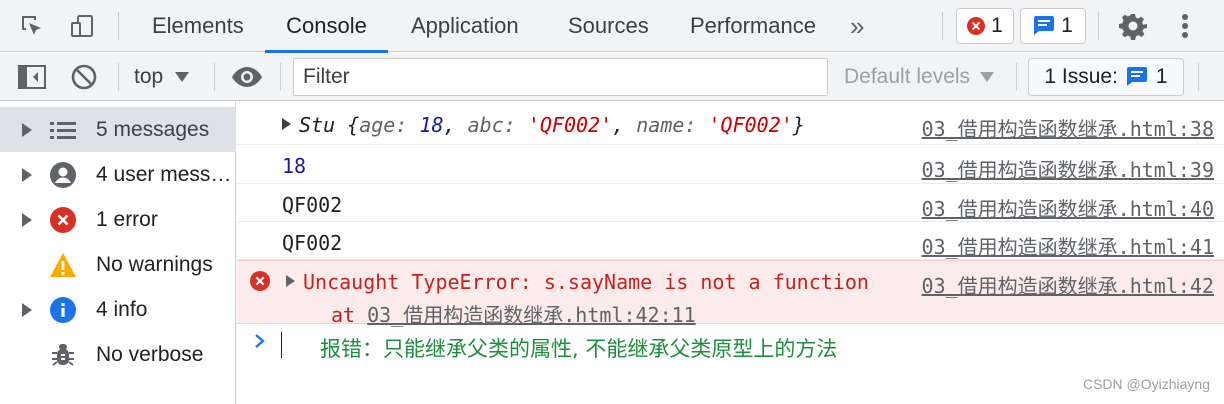 The width and height of the screenshot is (1224, 404). What do you see at coordinates (1133, 26) in the screenshot?
I see `gear-icon` at bounding box center [1133, 26].